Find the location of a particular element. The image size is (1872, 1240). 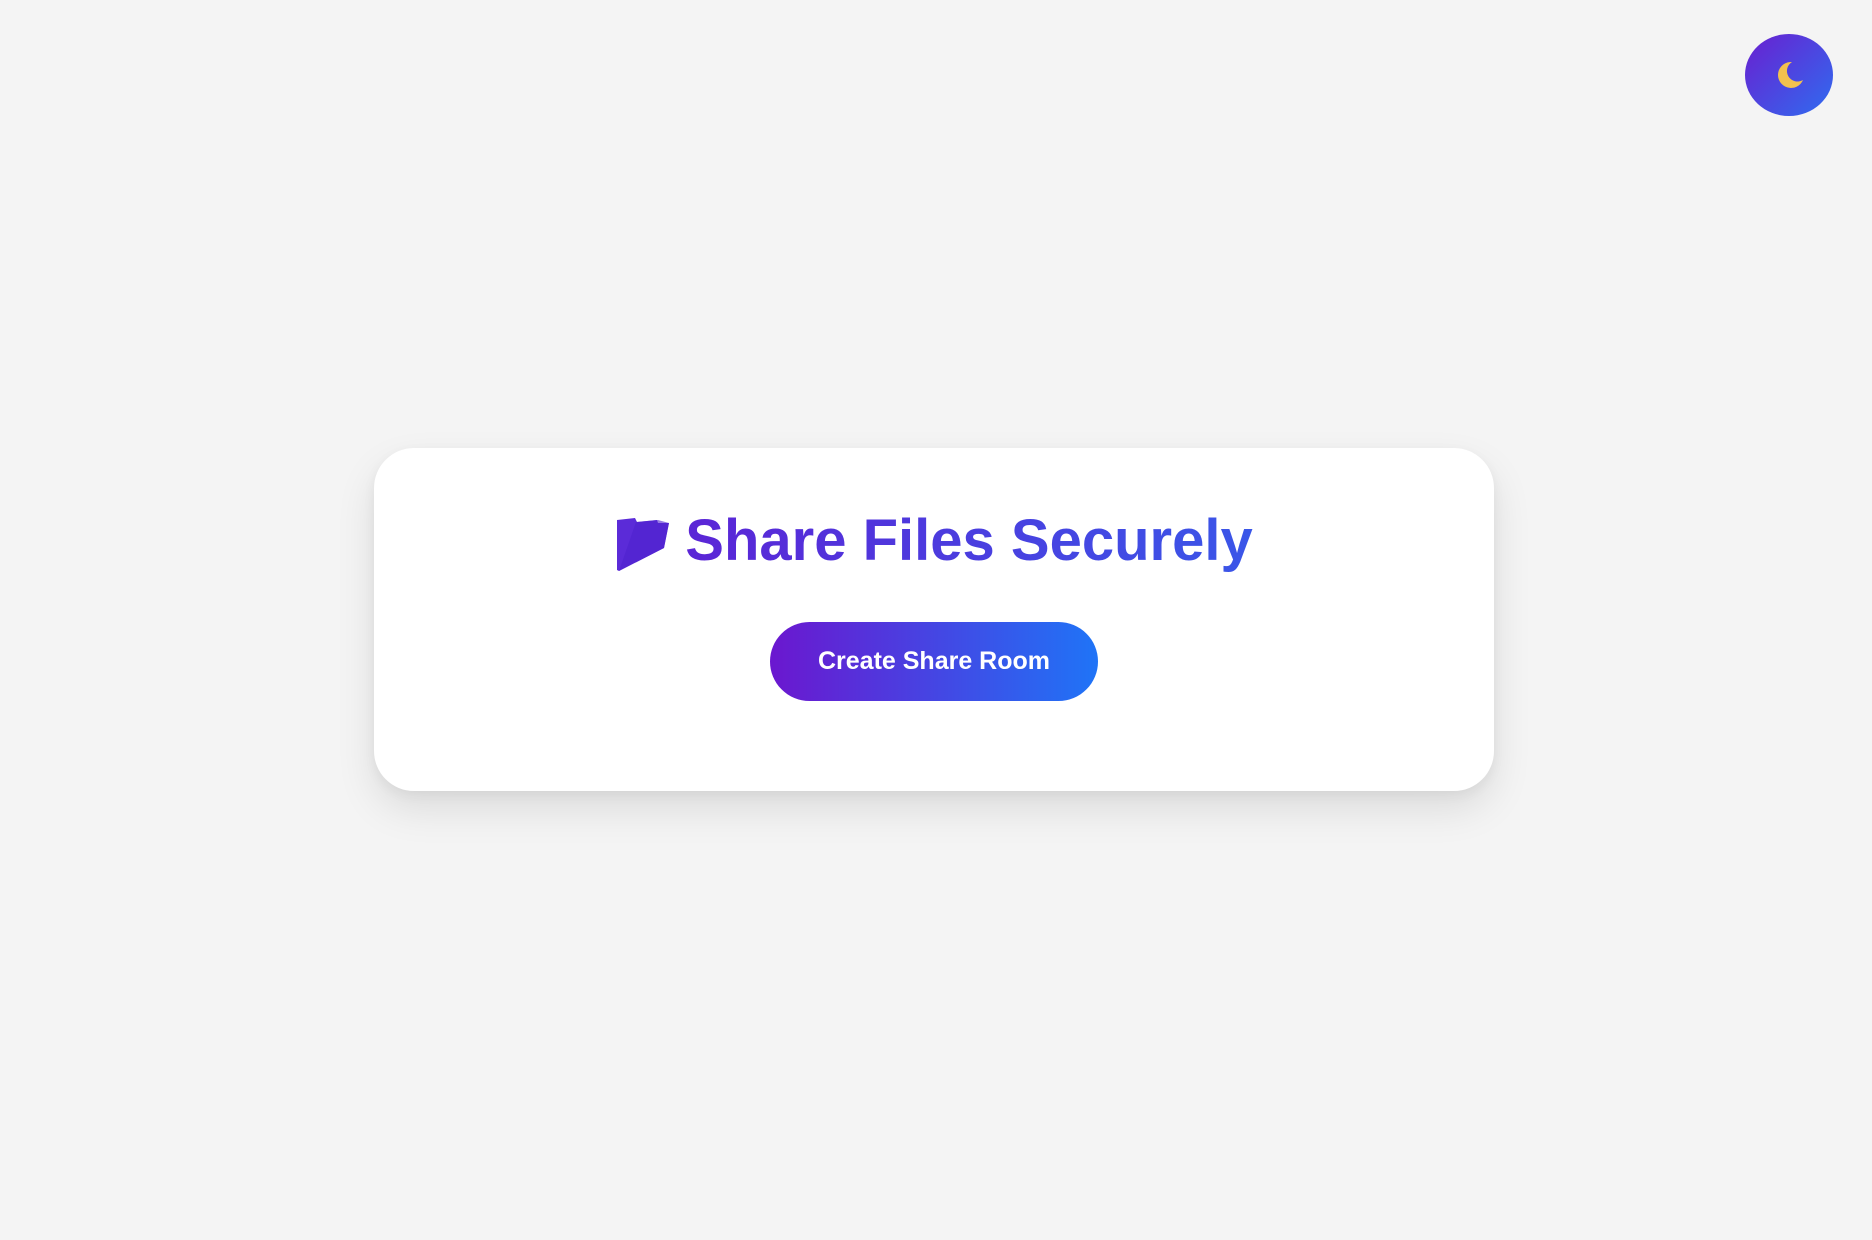

create-share-room-button: Create Share Room is located at coordinates (934, 661).